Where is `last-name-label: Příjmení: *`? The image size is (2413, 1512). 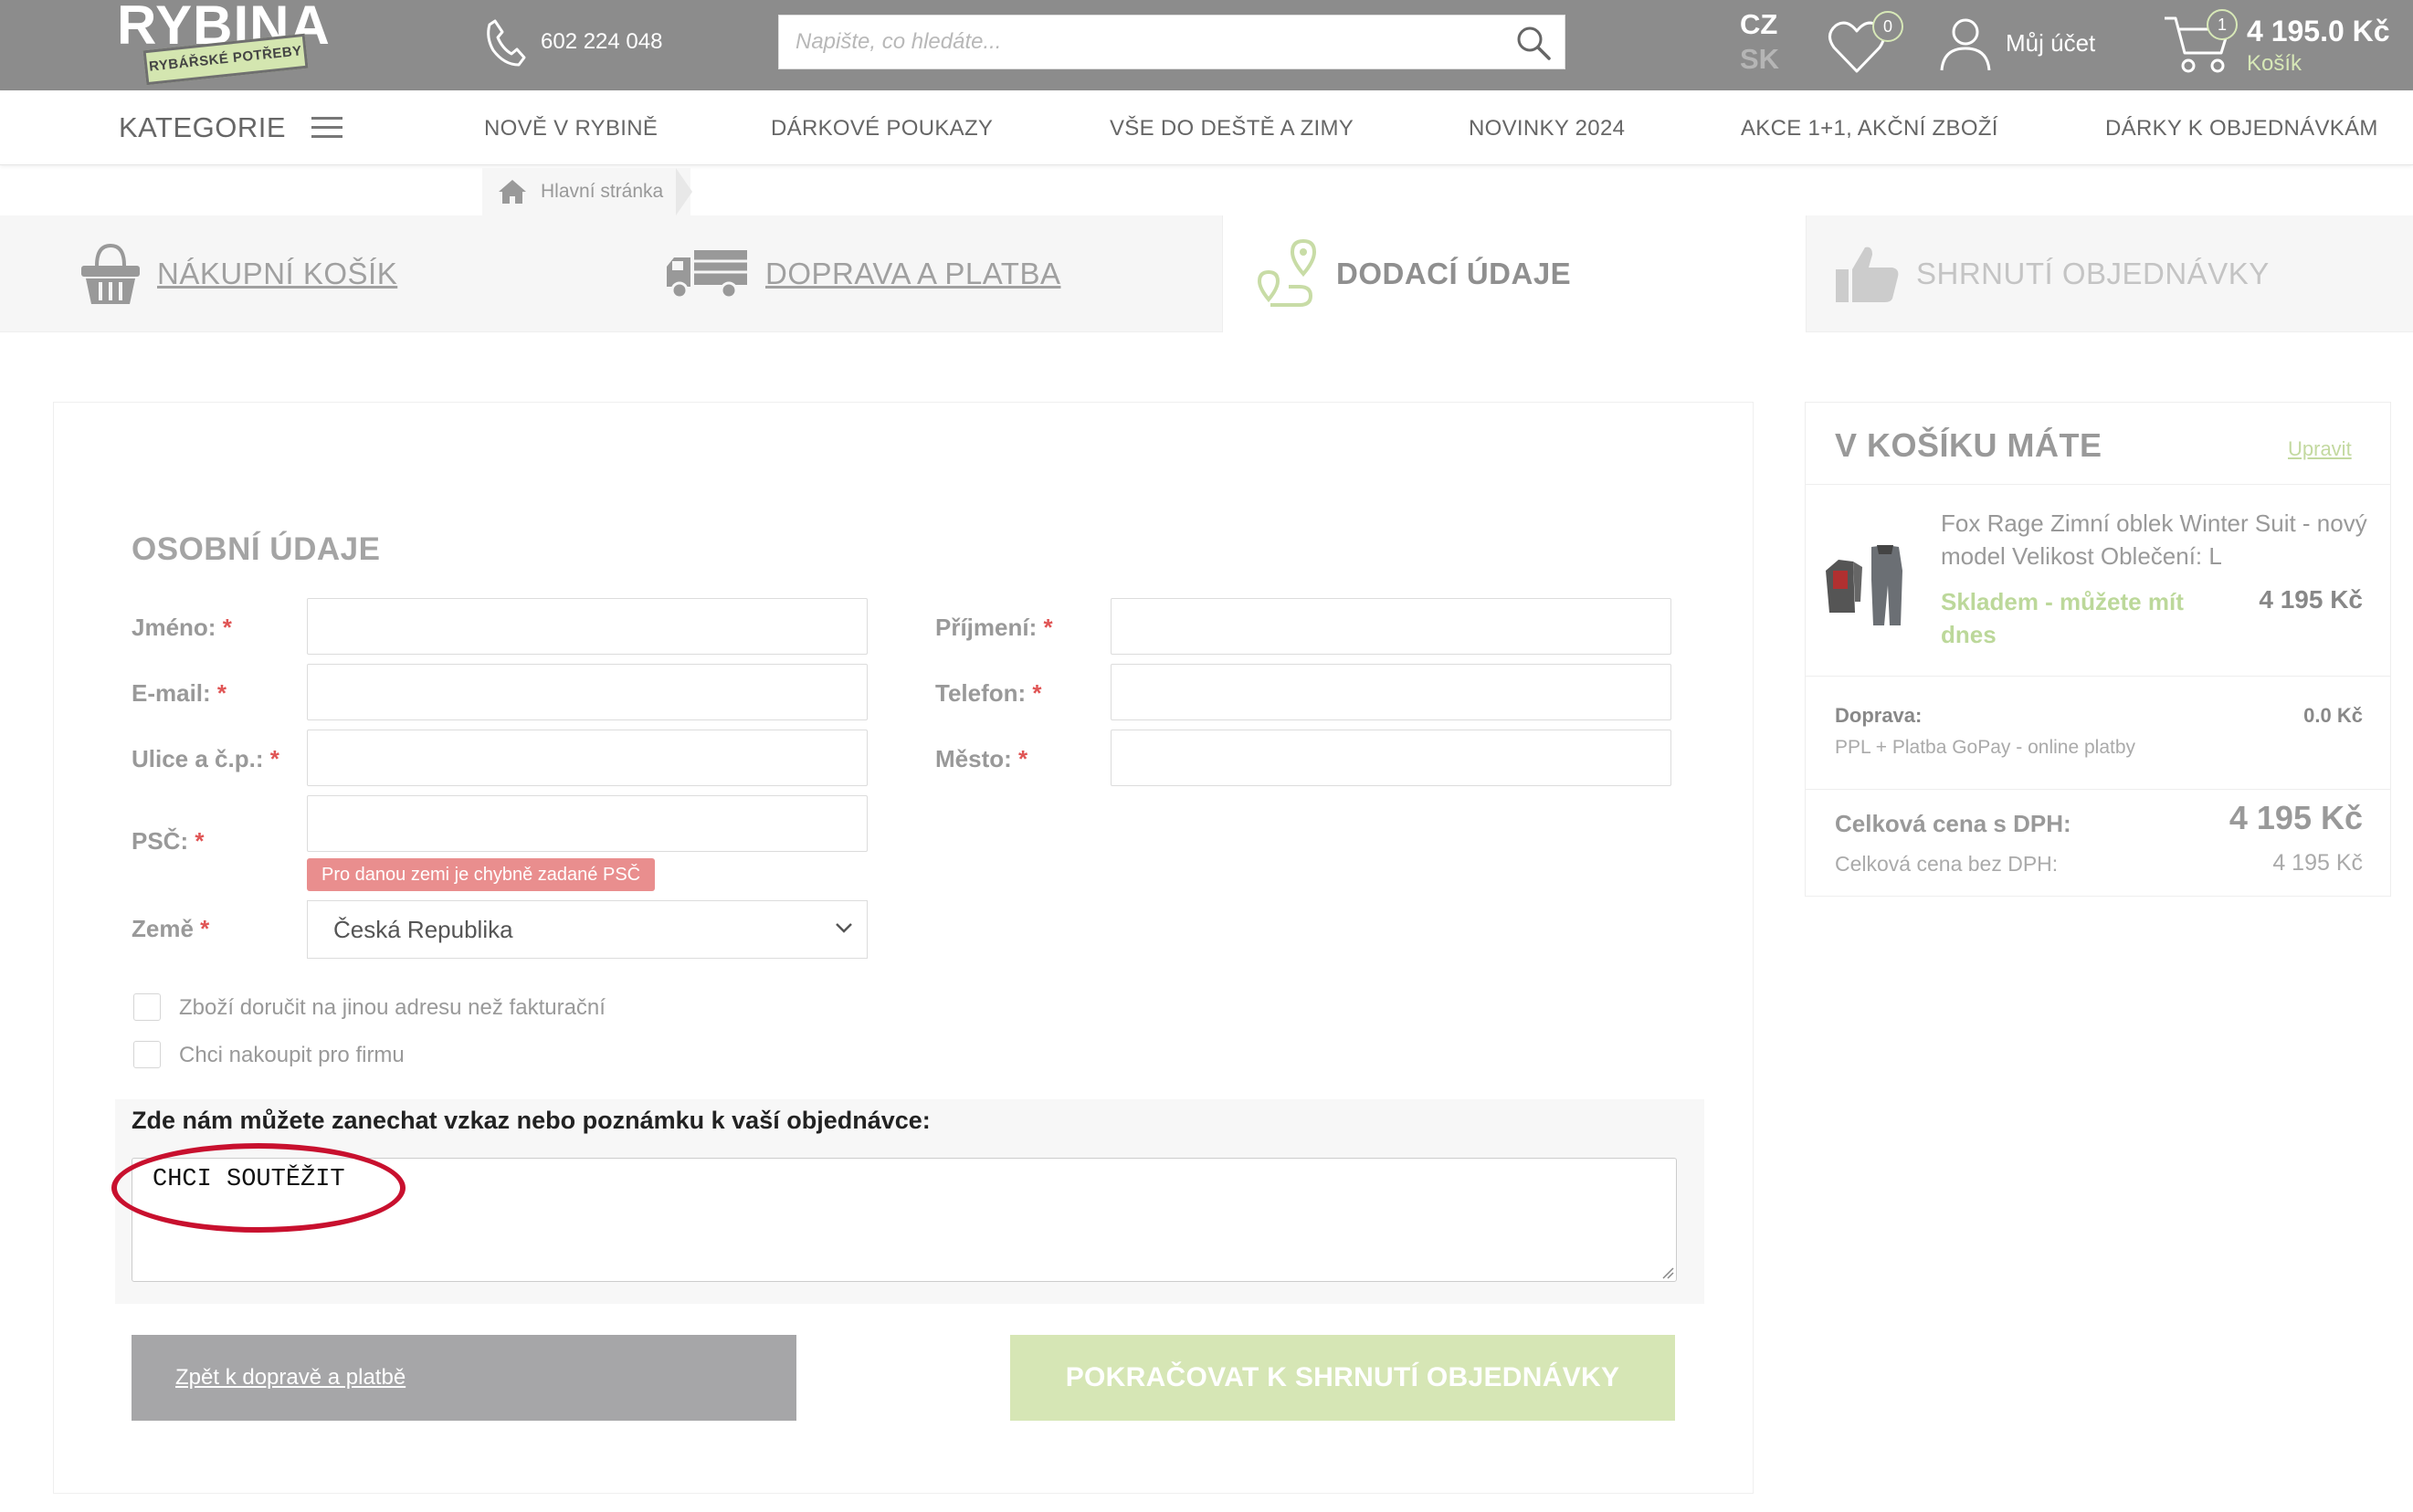 last-name-label: Příjmení: * is located at coordinates (994, 627).